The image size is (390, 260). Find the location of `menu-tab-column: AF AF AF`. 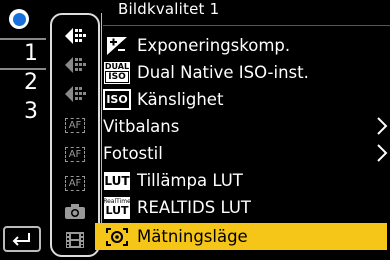

menu-tab-column: AF AF AF is located at coordinates (75, 135).